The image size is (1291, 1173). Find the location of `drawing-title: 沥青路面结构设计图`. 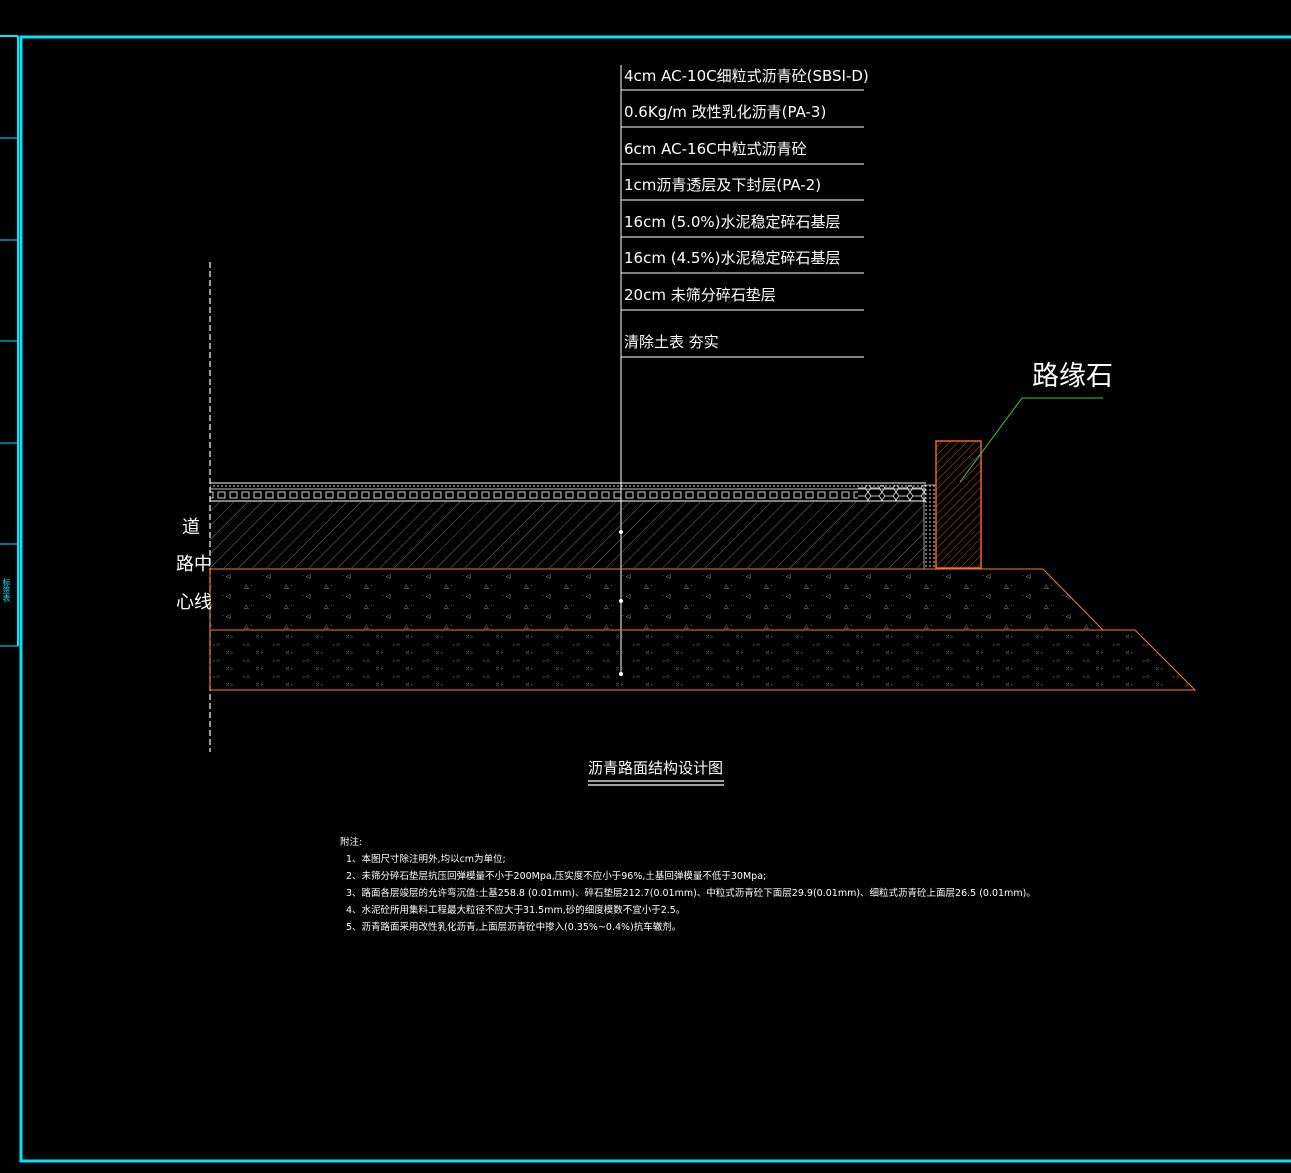

drawing-title: 沥青路面结构设计图 is located at coordinates (656, 768).